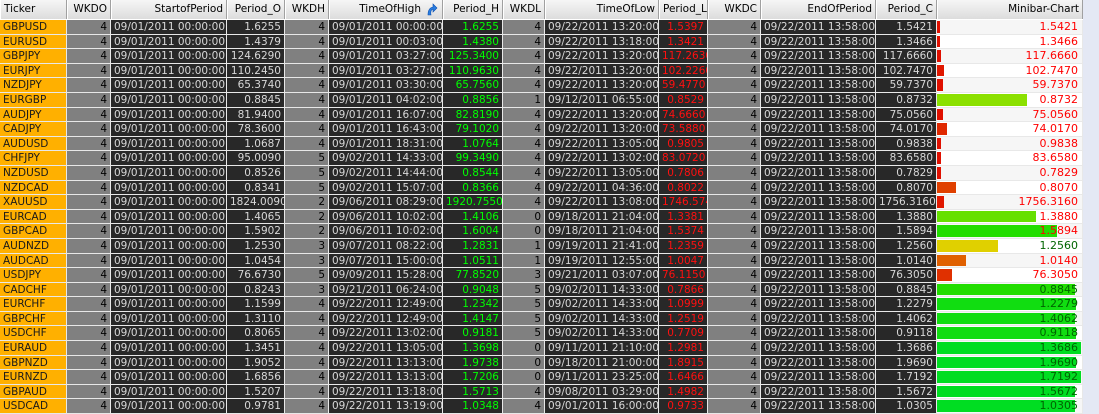 Image resolution: width=1099 pixels, height=414 pixels. What do you see at coordinates (256, 333) in the screenshot?
I see `cell-period-o: 0.8065` at bounding box center [256, 333].